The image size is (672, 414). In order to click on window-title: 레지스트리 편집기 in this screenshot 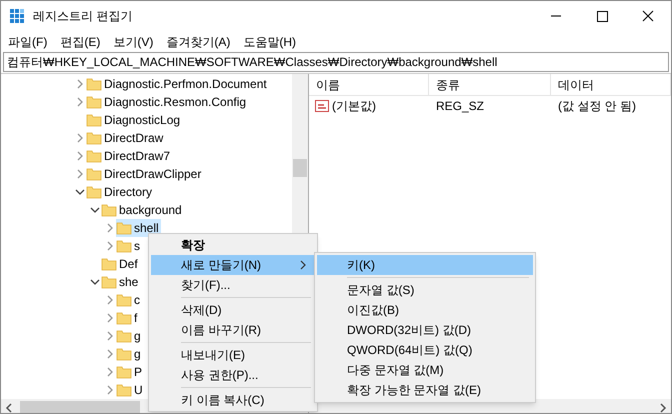, I will do `click(82, 16)`.